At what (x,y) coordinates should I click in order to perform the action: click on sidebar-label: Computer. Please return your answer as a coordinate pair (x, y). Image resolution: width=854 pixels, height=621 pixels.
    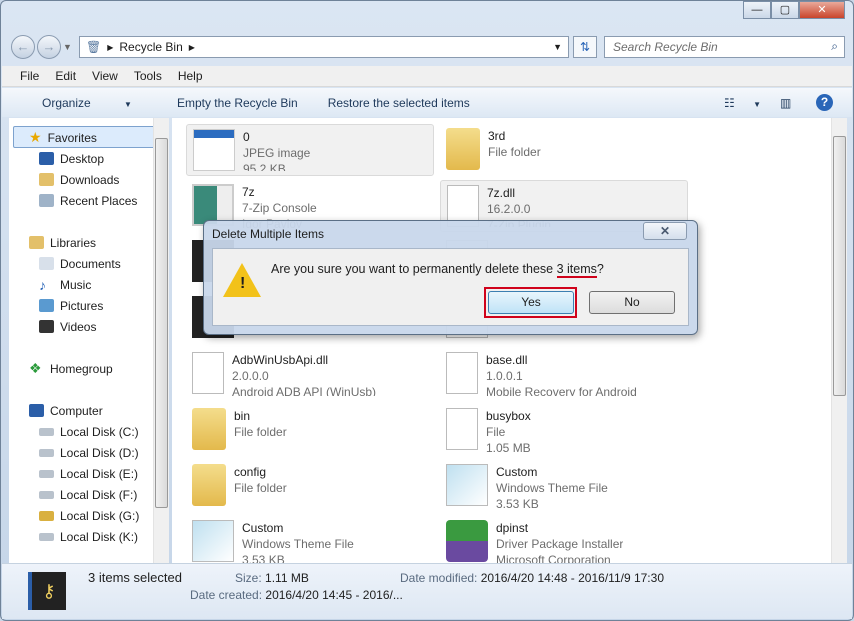
    Looking at the image, I should click on (76, 410).